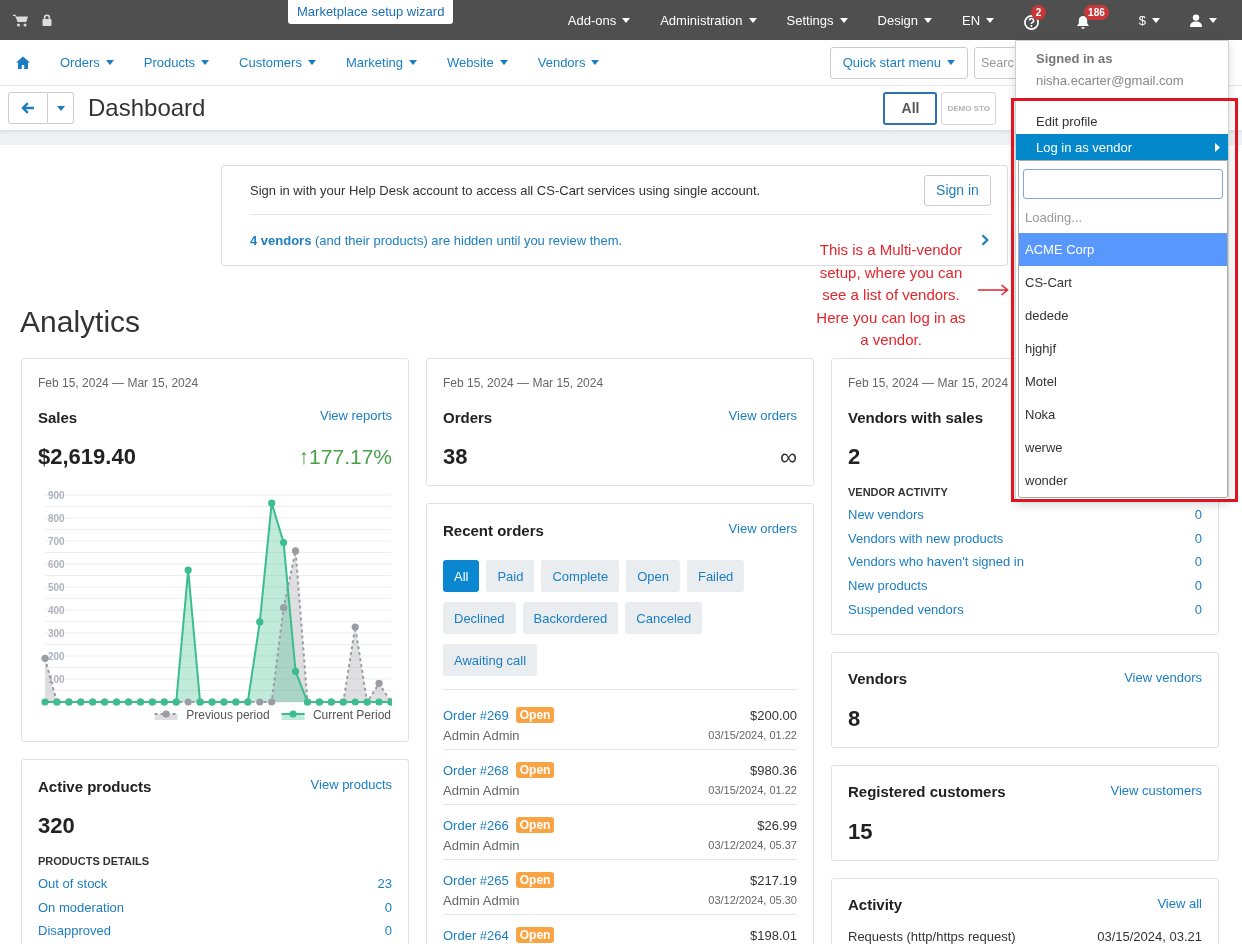 The height and width of the screenshot is (944, 1242). I want to click on bell-icon, so click(1083, 22).